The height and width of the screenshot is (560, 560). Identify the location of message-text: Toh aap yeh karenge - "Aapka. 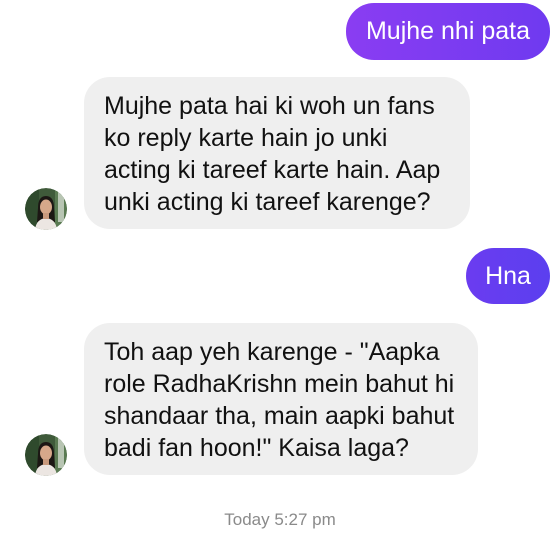
(272, 352).